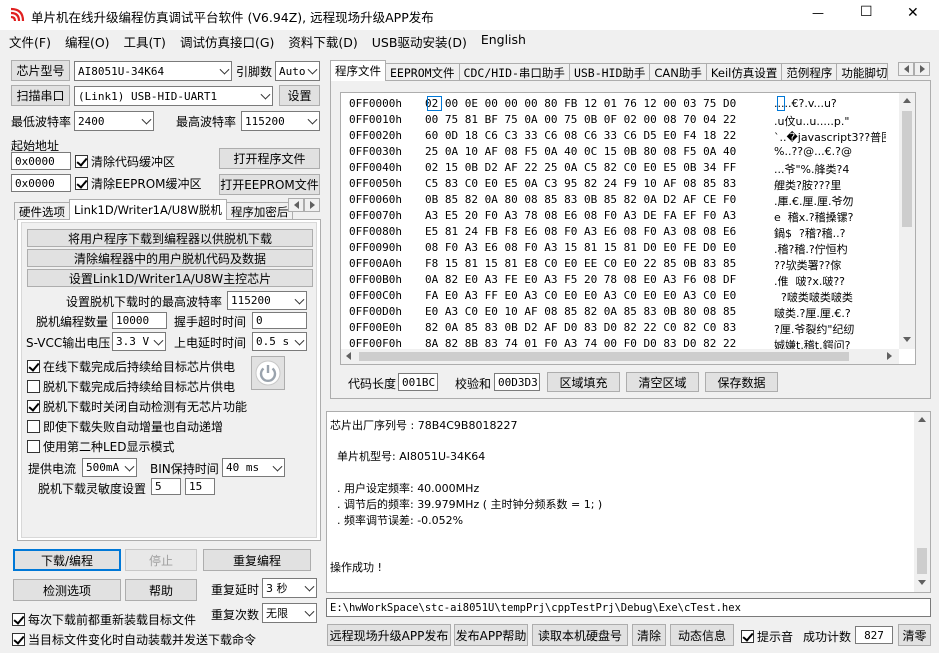 The image size is (939, 653). What do you see at coordinates (161, 590) in the screenshot?
I see `help-button: 帮助` at bounding box center [161, 590].